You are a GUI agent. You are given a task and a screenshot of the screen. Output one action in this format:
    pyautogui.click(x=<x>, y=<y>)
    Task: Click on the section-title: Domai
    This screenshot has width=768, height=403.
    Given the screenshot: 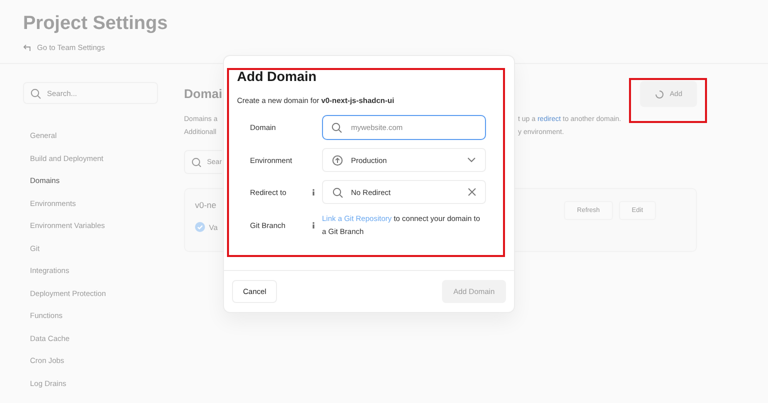 What is the action you would take?
    pyautogui.click(x=203, y=94)
    